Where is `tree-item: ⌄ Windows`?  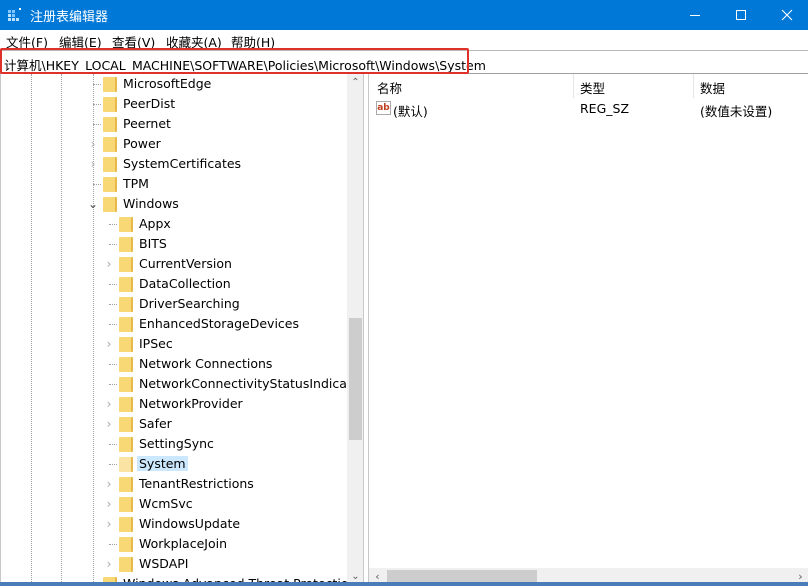
tree-item: ⌄ Windows is located at coordinates (173, 204).